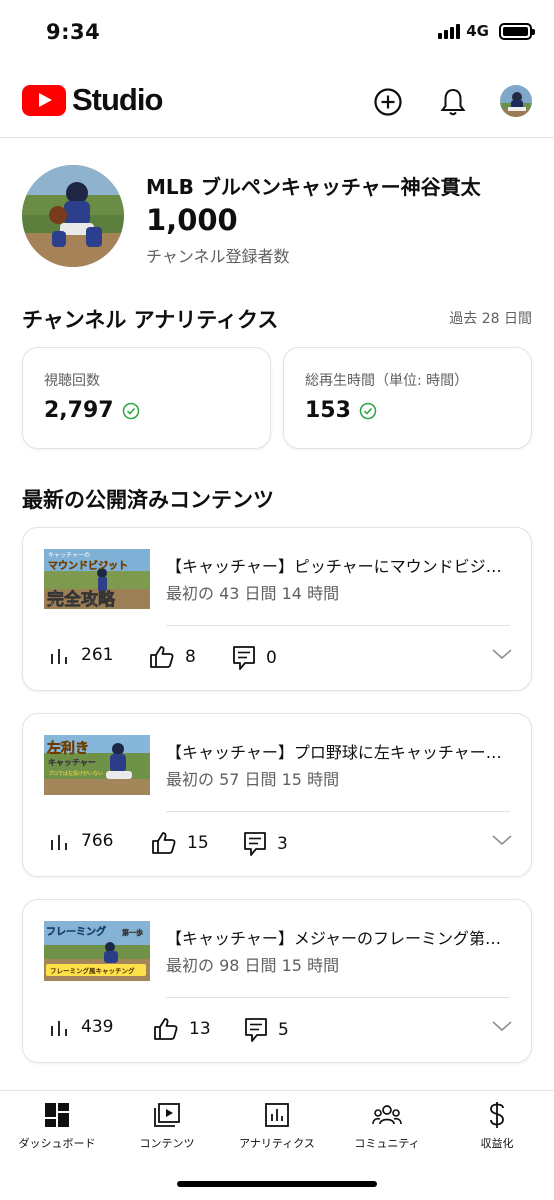  Describe the element at coordinates (338, 938) in the screenshot. I see `content-title: 【キャッチャー】メジャーのフレーミング第一歩` at that location.